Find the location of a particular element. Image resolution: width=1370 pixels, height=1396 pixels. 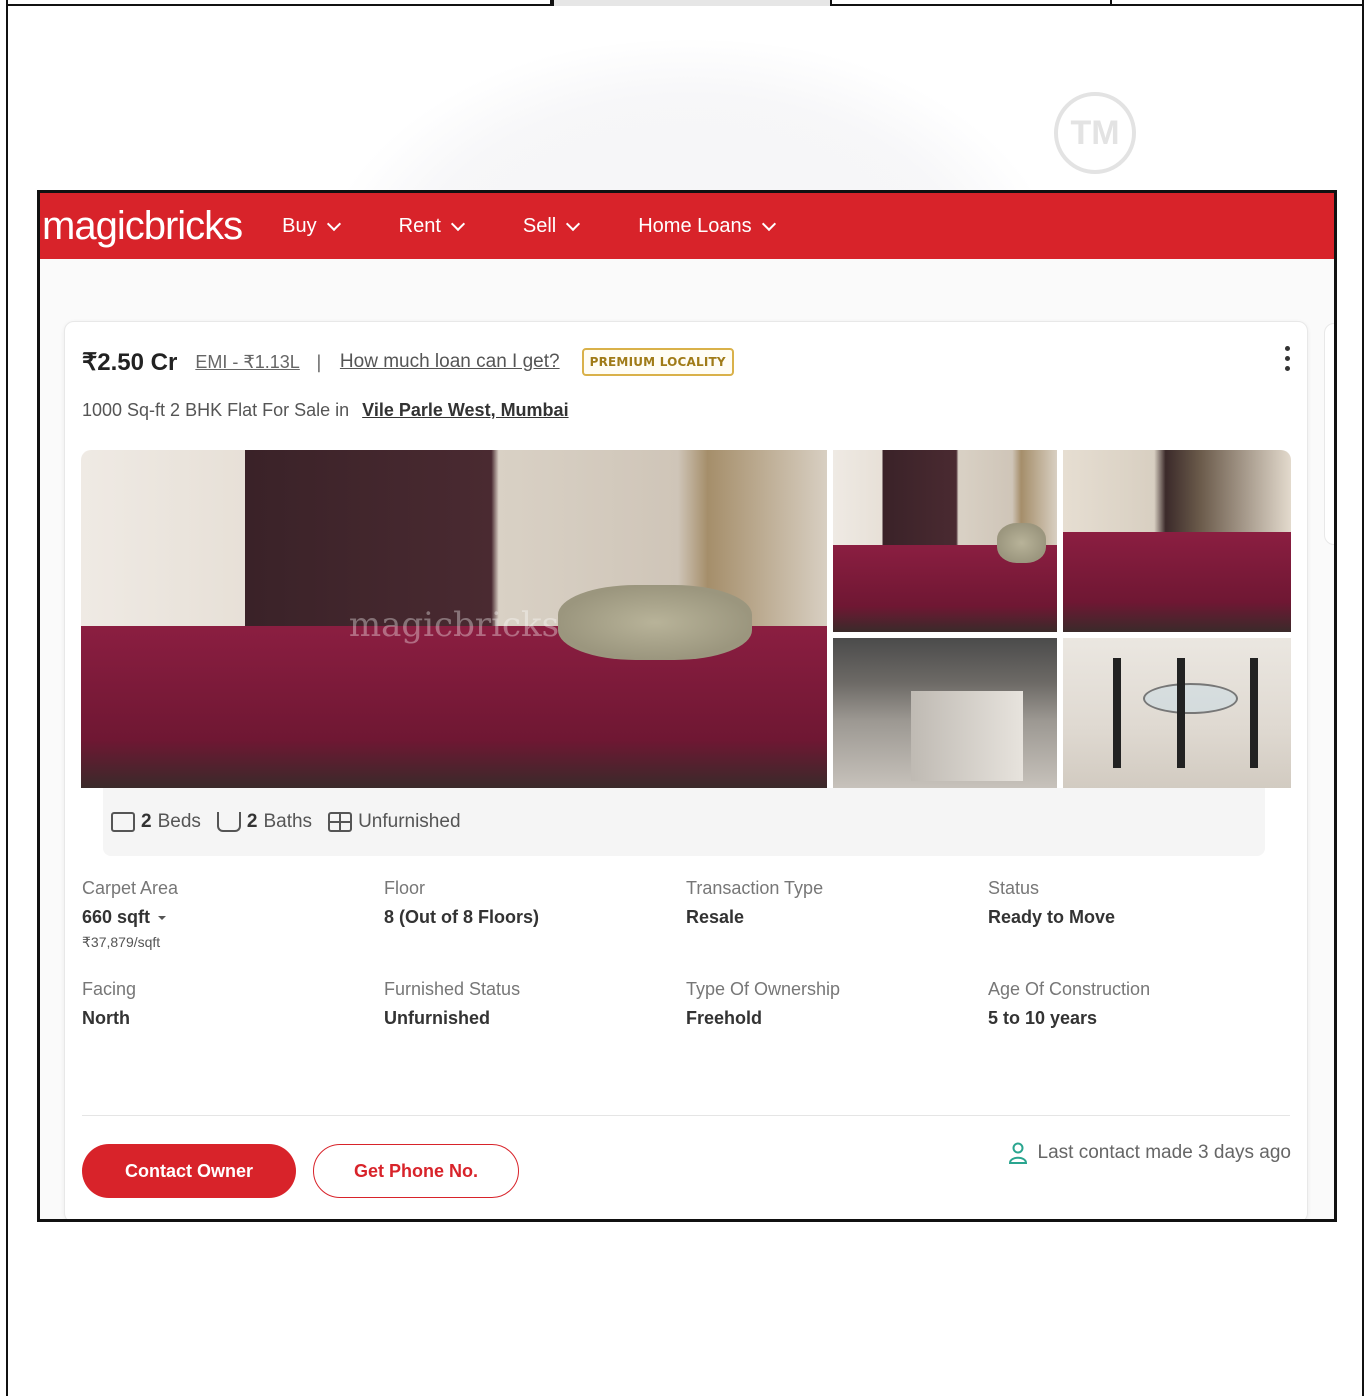

detail-label: Status is located at coordinates (1014, 888).